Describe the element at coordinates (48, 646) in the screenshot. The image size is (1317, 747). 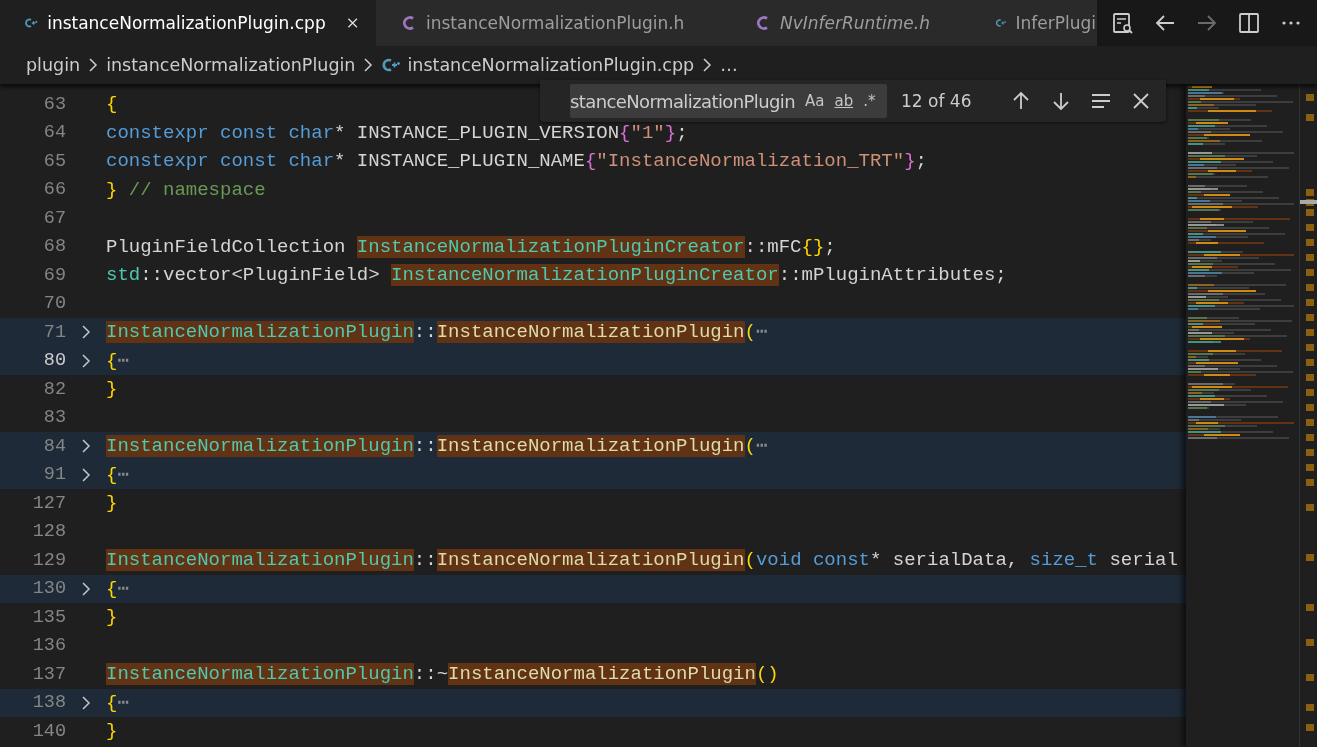
I see `line-number: 136` at that location.